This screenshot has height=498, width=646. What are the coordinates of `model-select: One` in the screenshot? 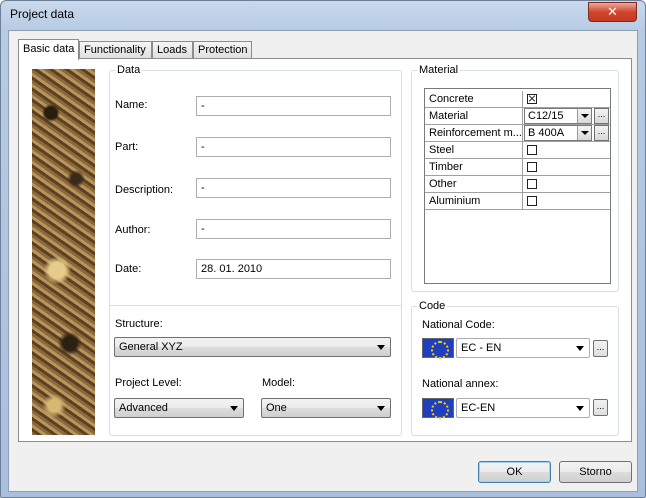 It's located at (326, 408).